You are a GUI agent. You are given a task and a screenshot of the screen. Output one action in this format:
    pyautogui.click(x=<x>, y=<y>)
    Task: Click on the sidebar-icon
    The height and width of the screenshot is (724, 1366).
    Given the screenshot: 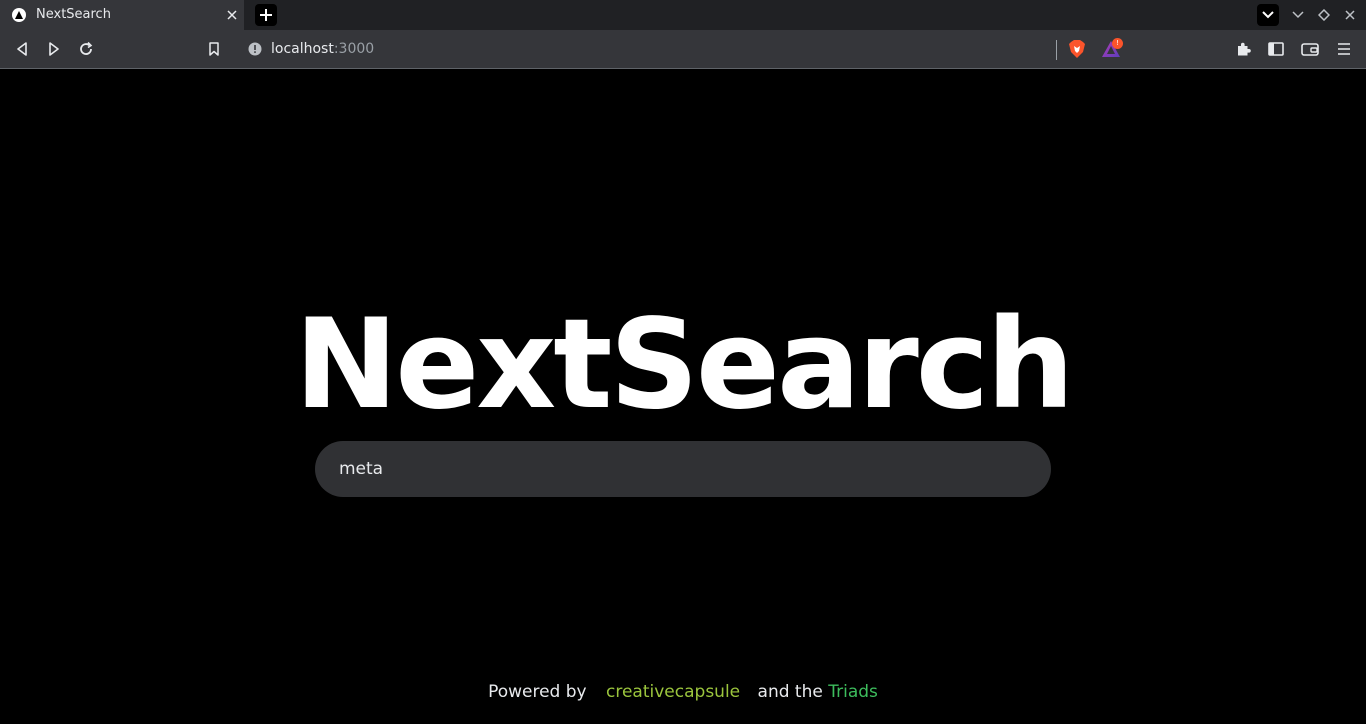 What is the action you would take?
    pyautogui.click(x=1276, y=49)
    